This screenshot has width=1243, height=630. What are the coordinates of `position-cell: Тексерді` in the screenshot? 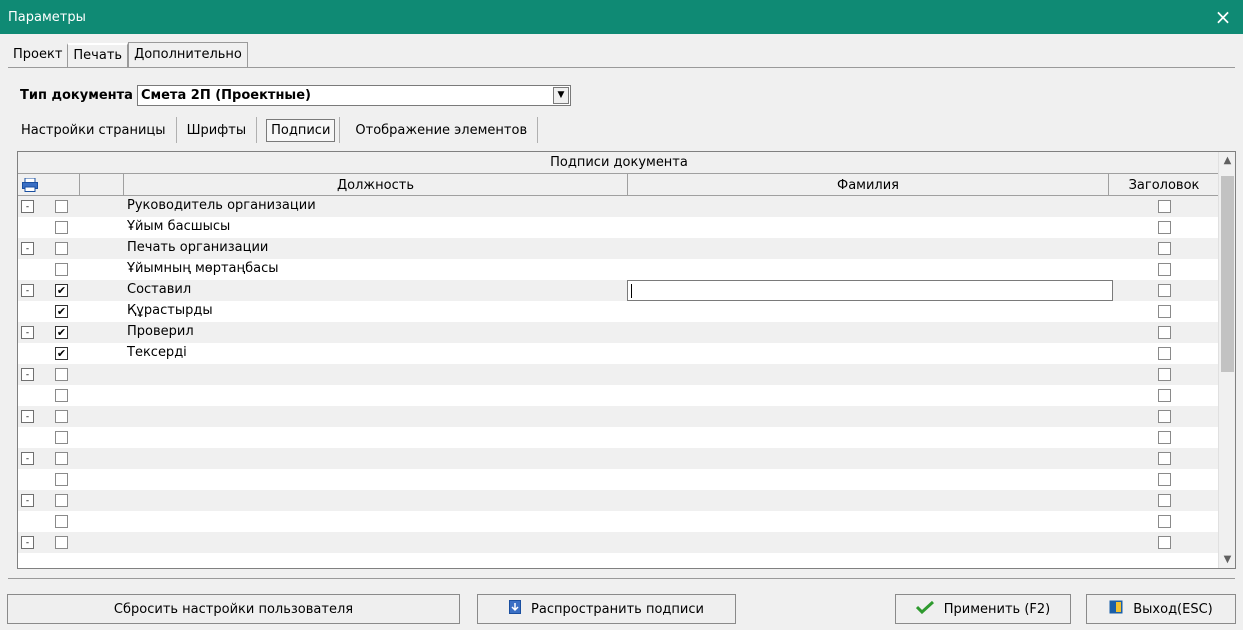 It's located at (157, 352).